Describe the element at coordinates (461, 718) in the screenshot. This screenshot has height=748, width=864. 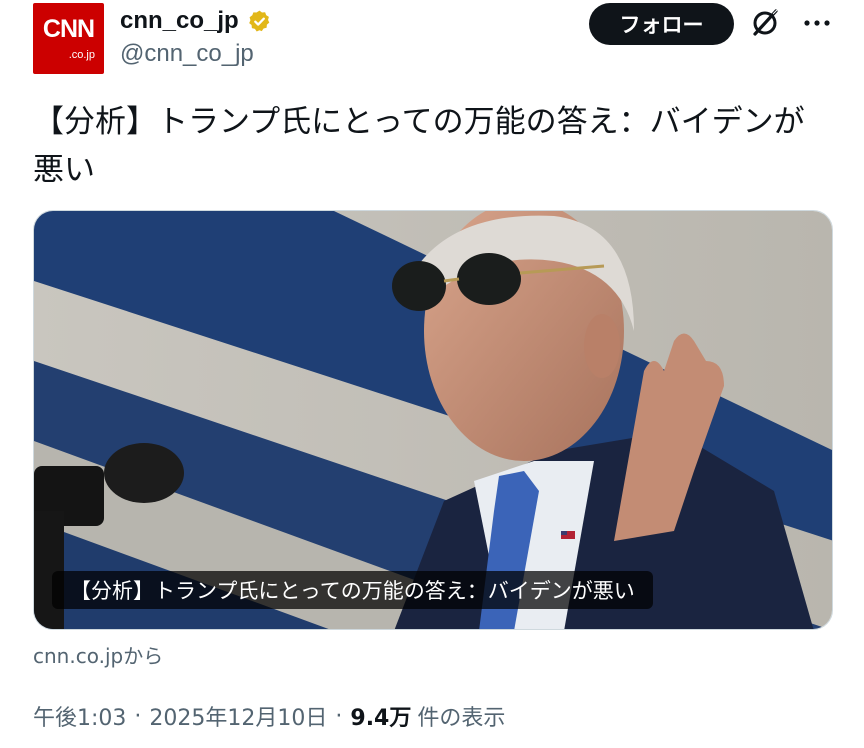
I see `views-label: 件の表示` at that location.